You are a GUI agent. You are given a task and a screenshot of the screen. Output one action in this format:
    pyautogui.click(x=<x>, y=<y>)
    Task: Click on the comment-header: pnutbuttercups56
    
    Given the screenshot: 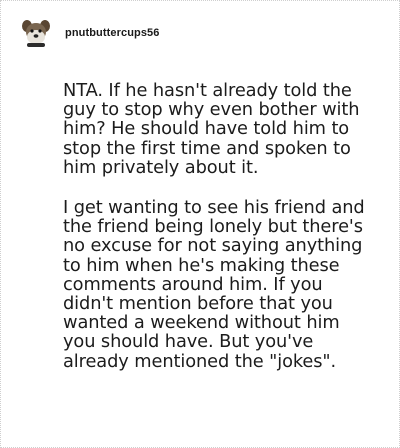 What is the action you would take?
    pyautogui.click(x=89, y=33)
    